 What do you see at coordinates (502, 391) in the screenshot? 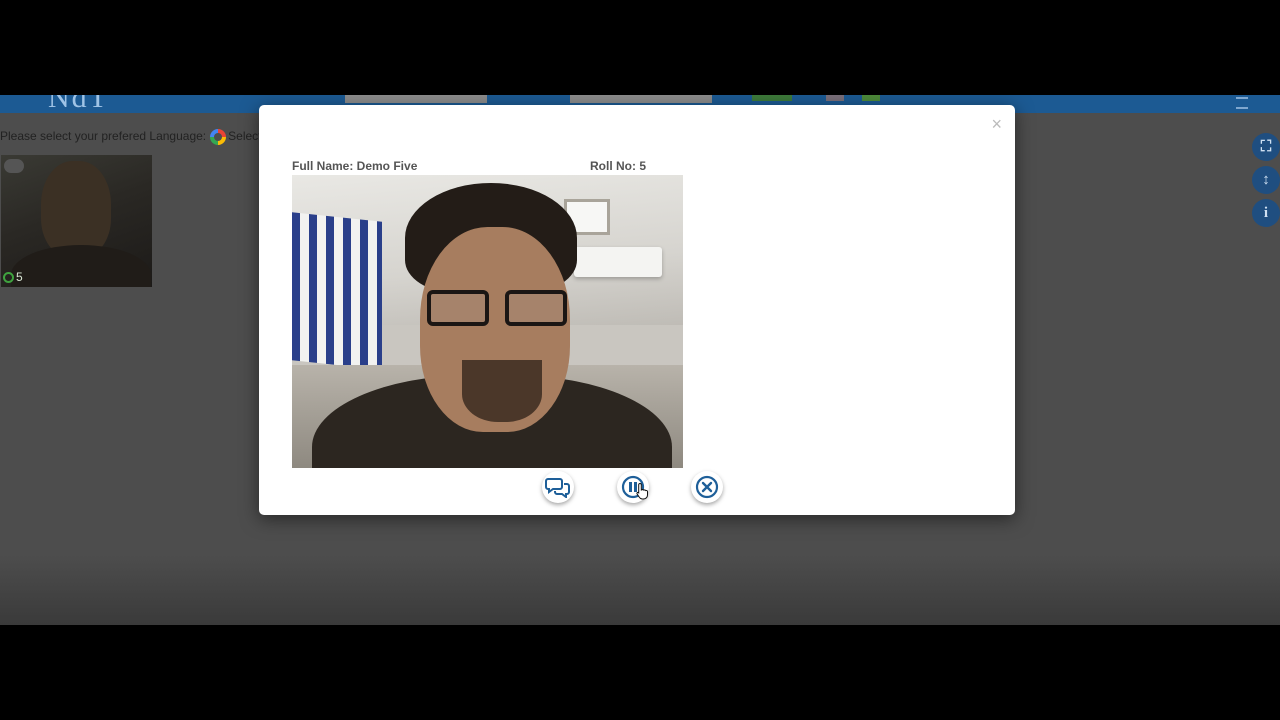
I see `video-person-beard` at bounding box center [502, 391].